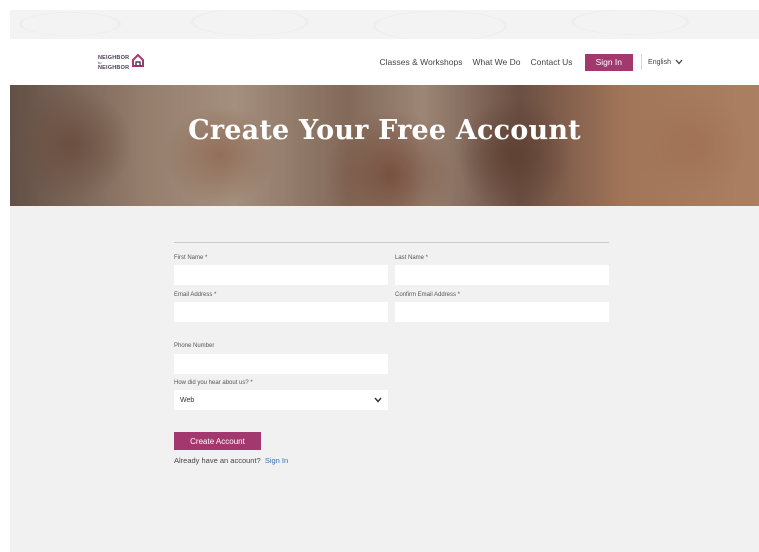 This screenshot has width=759, height=552. What do you see at coordinates (217, 460) in the screenshot?
I see `signin-prompt-text: Already have an account?` at bounding box center [217, 460].